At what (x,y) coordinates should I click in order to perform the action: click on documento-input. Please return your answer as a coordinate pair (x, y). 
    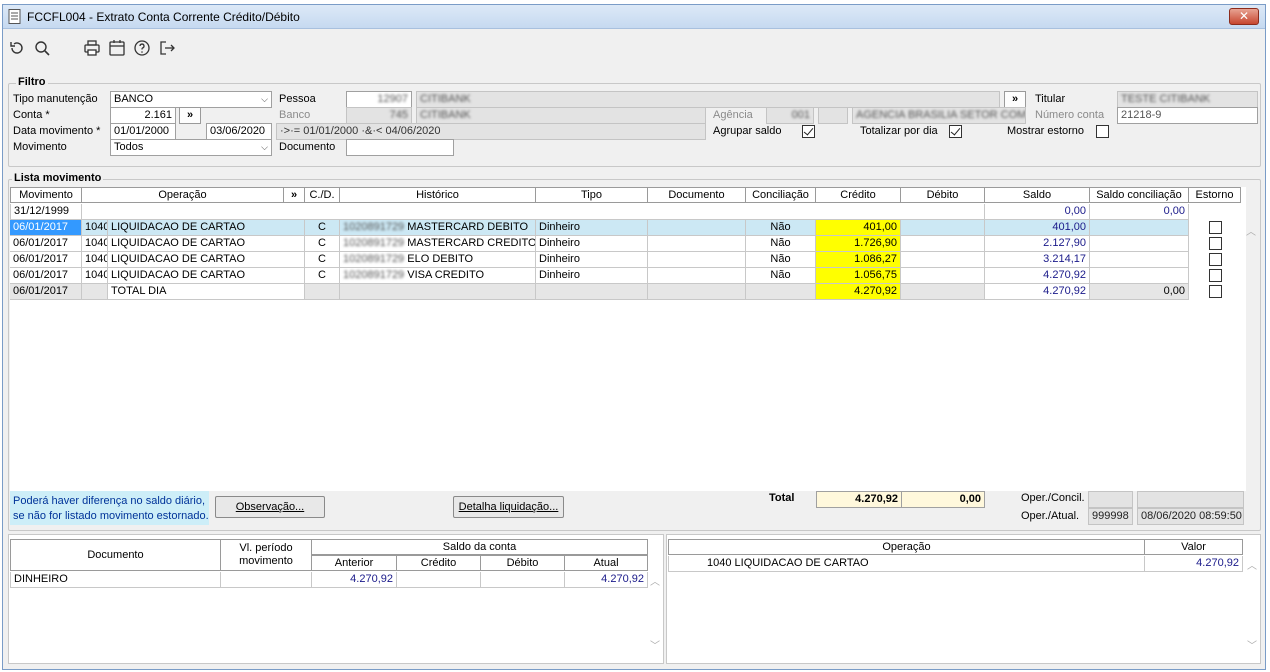
    Looking at the image, I should click on (400, 147).